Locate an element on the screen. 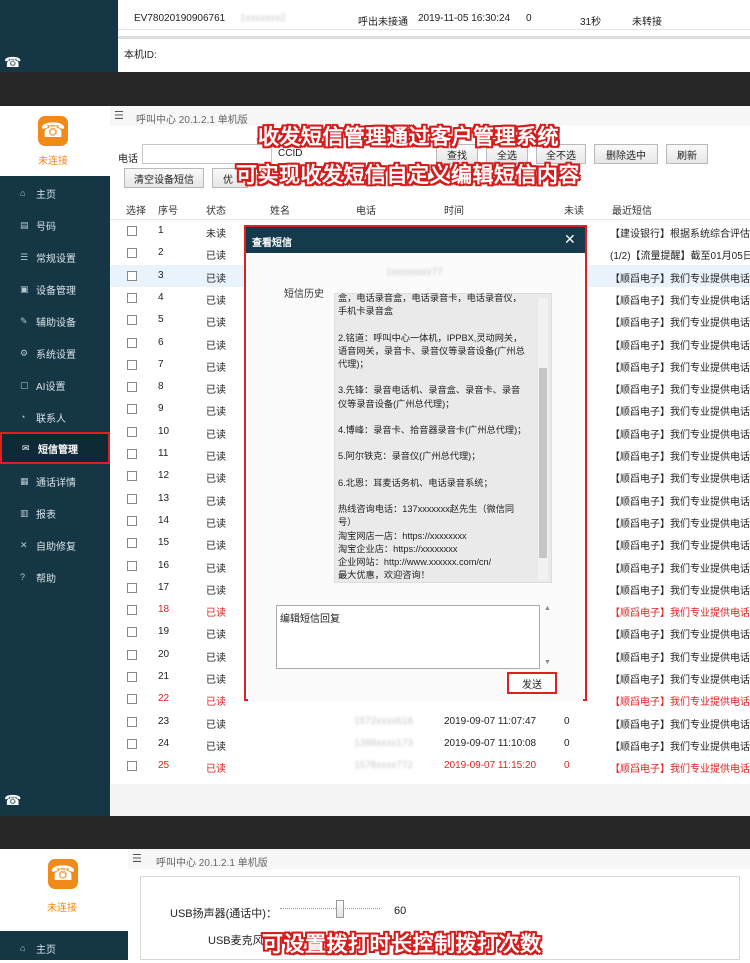 This screenshot has height=963, width=750. send-button: 发送 is located at coordinates (532, 683).